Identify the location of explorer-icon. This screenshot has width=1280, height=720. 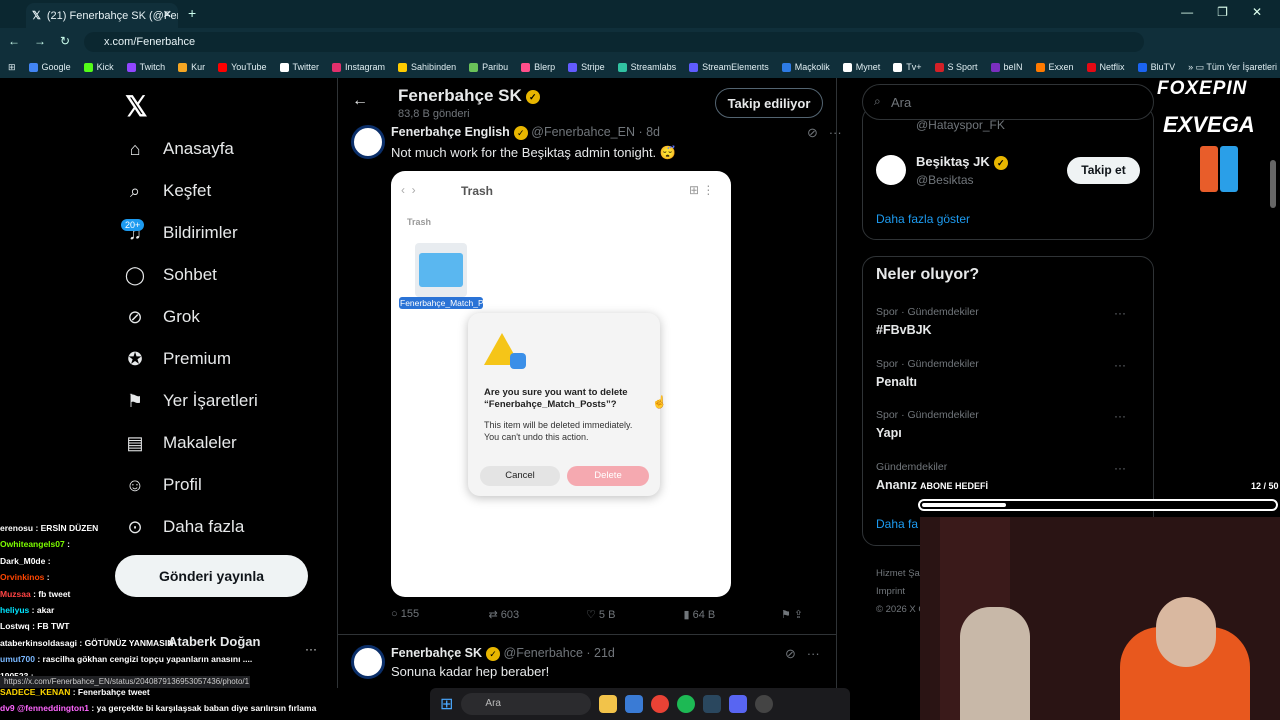
(608, 704).